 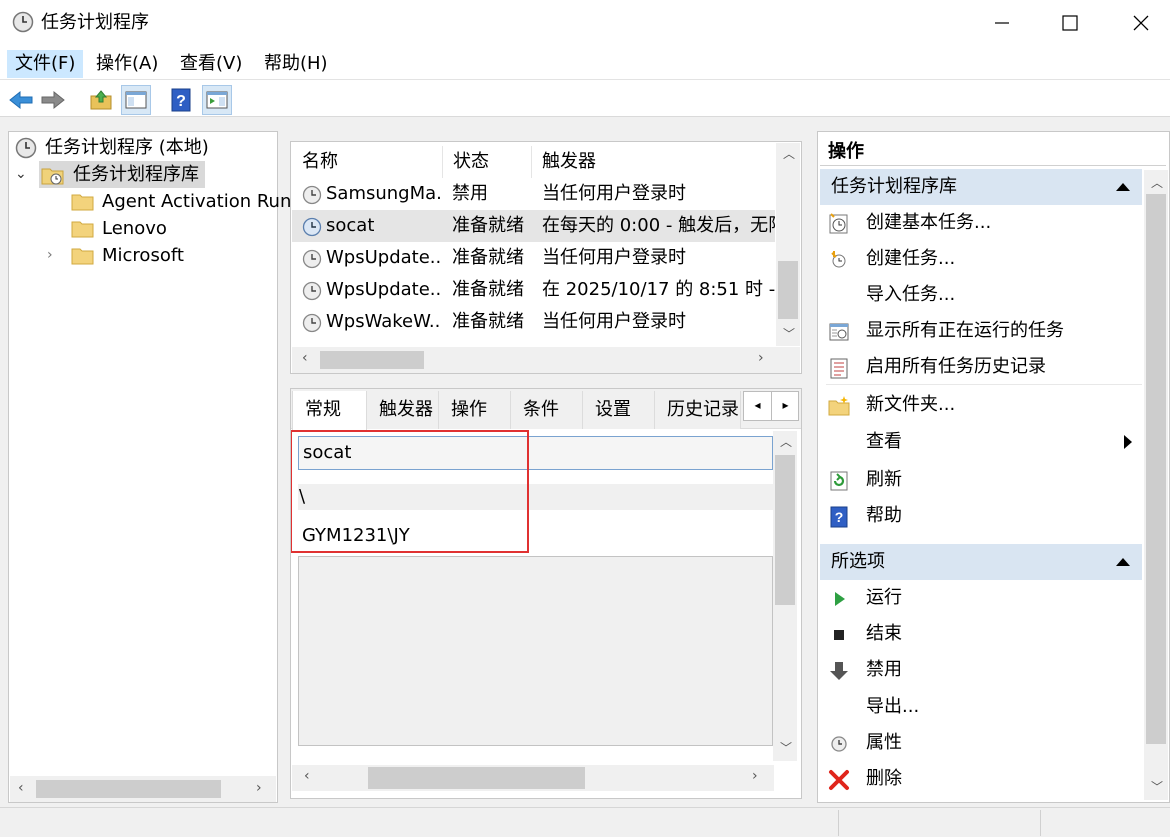 What do you see at coordinates (788, 244) in the screenshot?
I see `task-list-vertical-scrollbar: ︿ ﹀` at bounding box center [788, 244].